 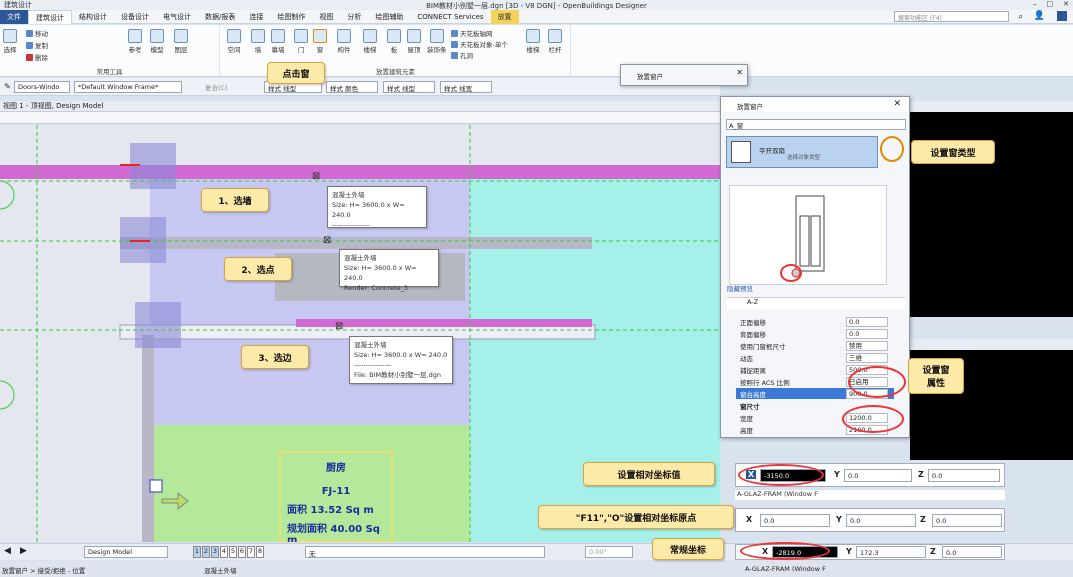 What do you see at coordinates (135, 17) in the screenshot?
I see `tab-mechanical: 设备设计` at bounding box center [135, 17].